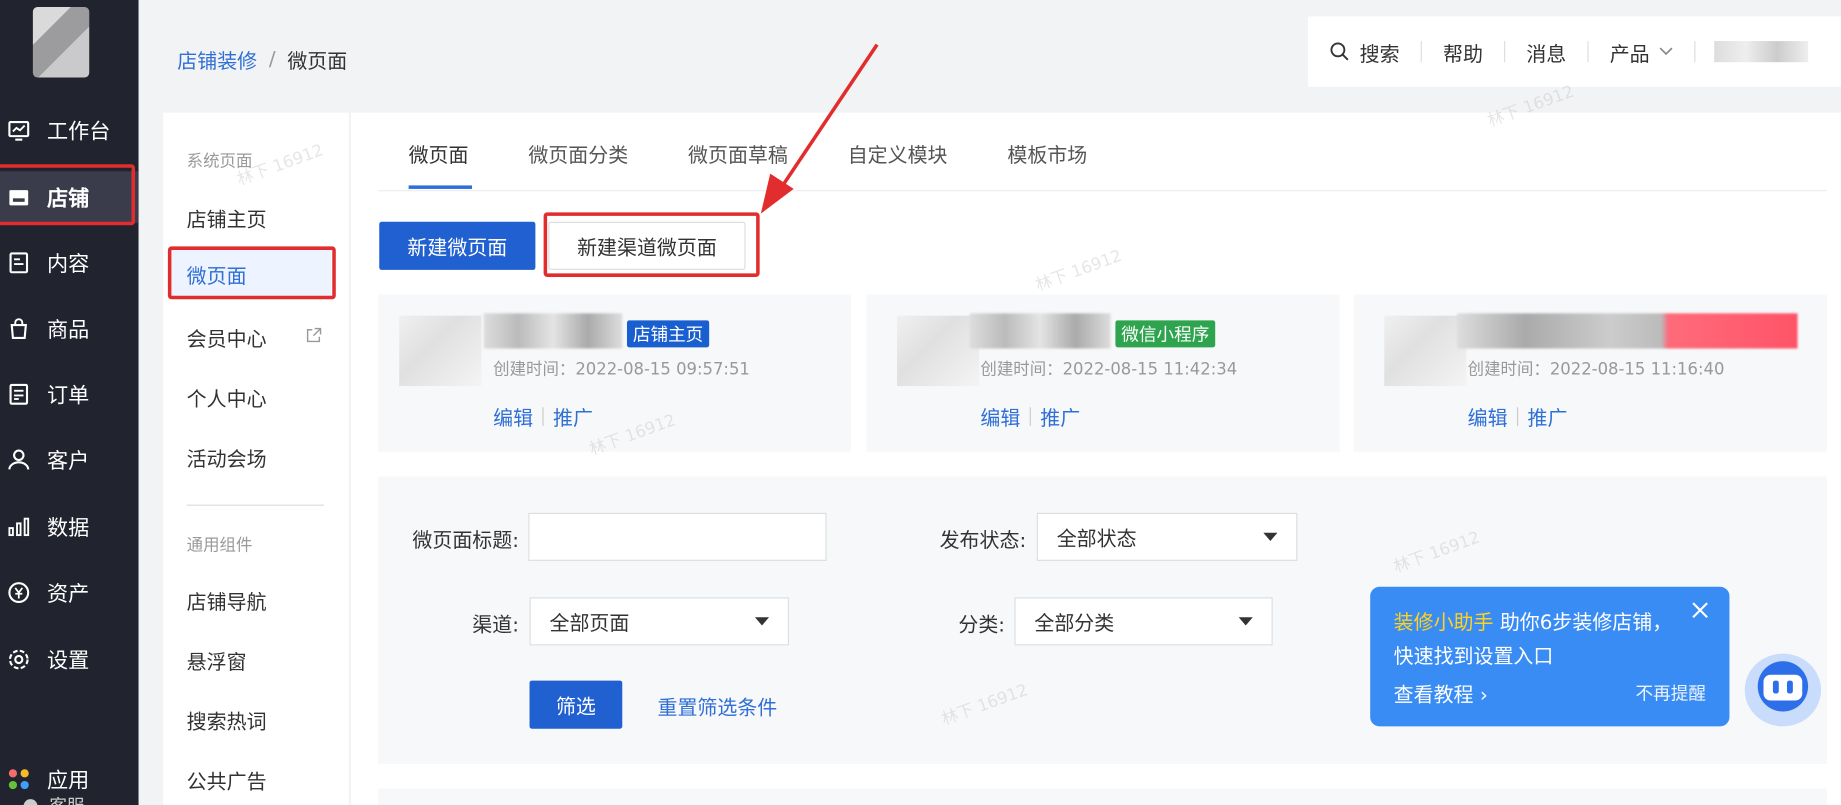  What do you see at coordinates (313, 335) in the screenshot?
I see `external-link-icon` at bounding box center [313, 335].